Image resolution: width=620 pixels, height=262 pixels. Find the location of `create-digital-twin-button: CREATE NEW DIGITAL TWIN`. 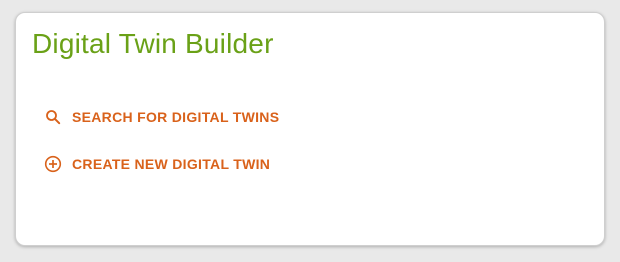

create-digital-twin-button: CREATE NEW DIGITAL TWIN is located at coordinates (158, 164).